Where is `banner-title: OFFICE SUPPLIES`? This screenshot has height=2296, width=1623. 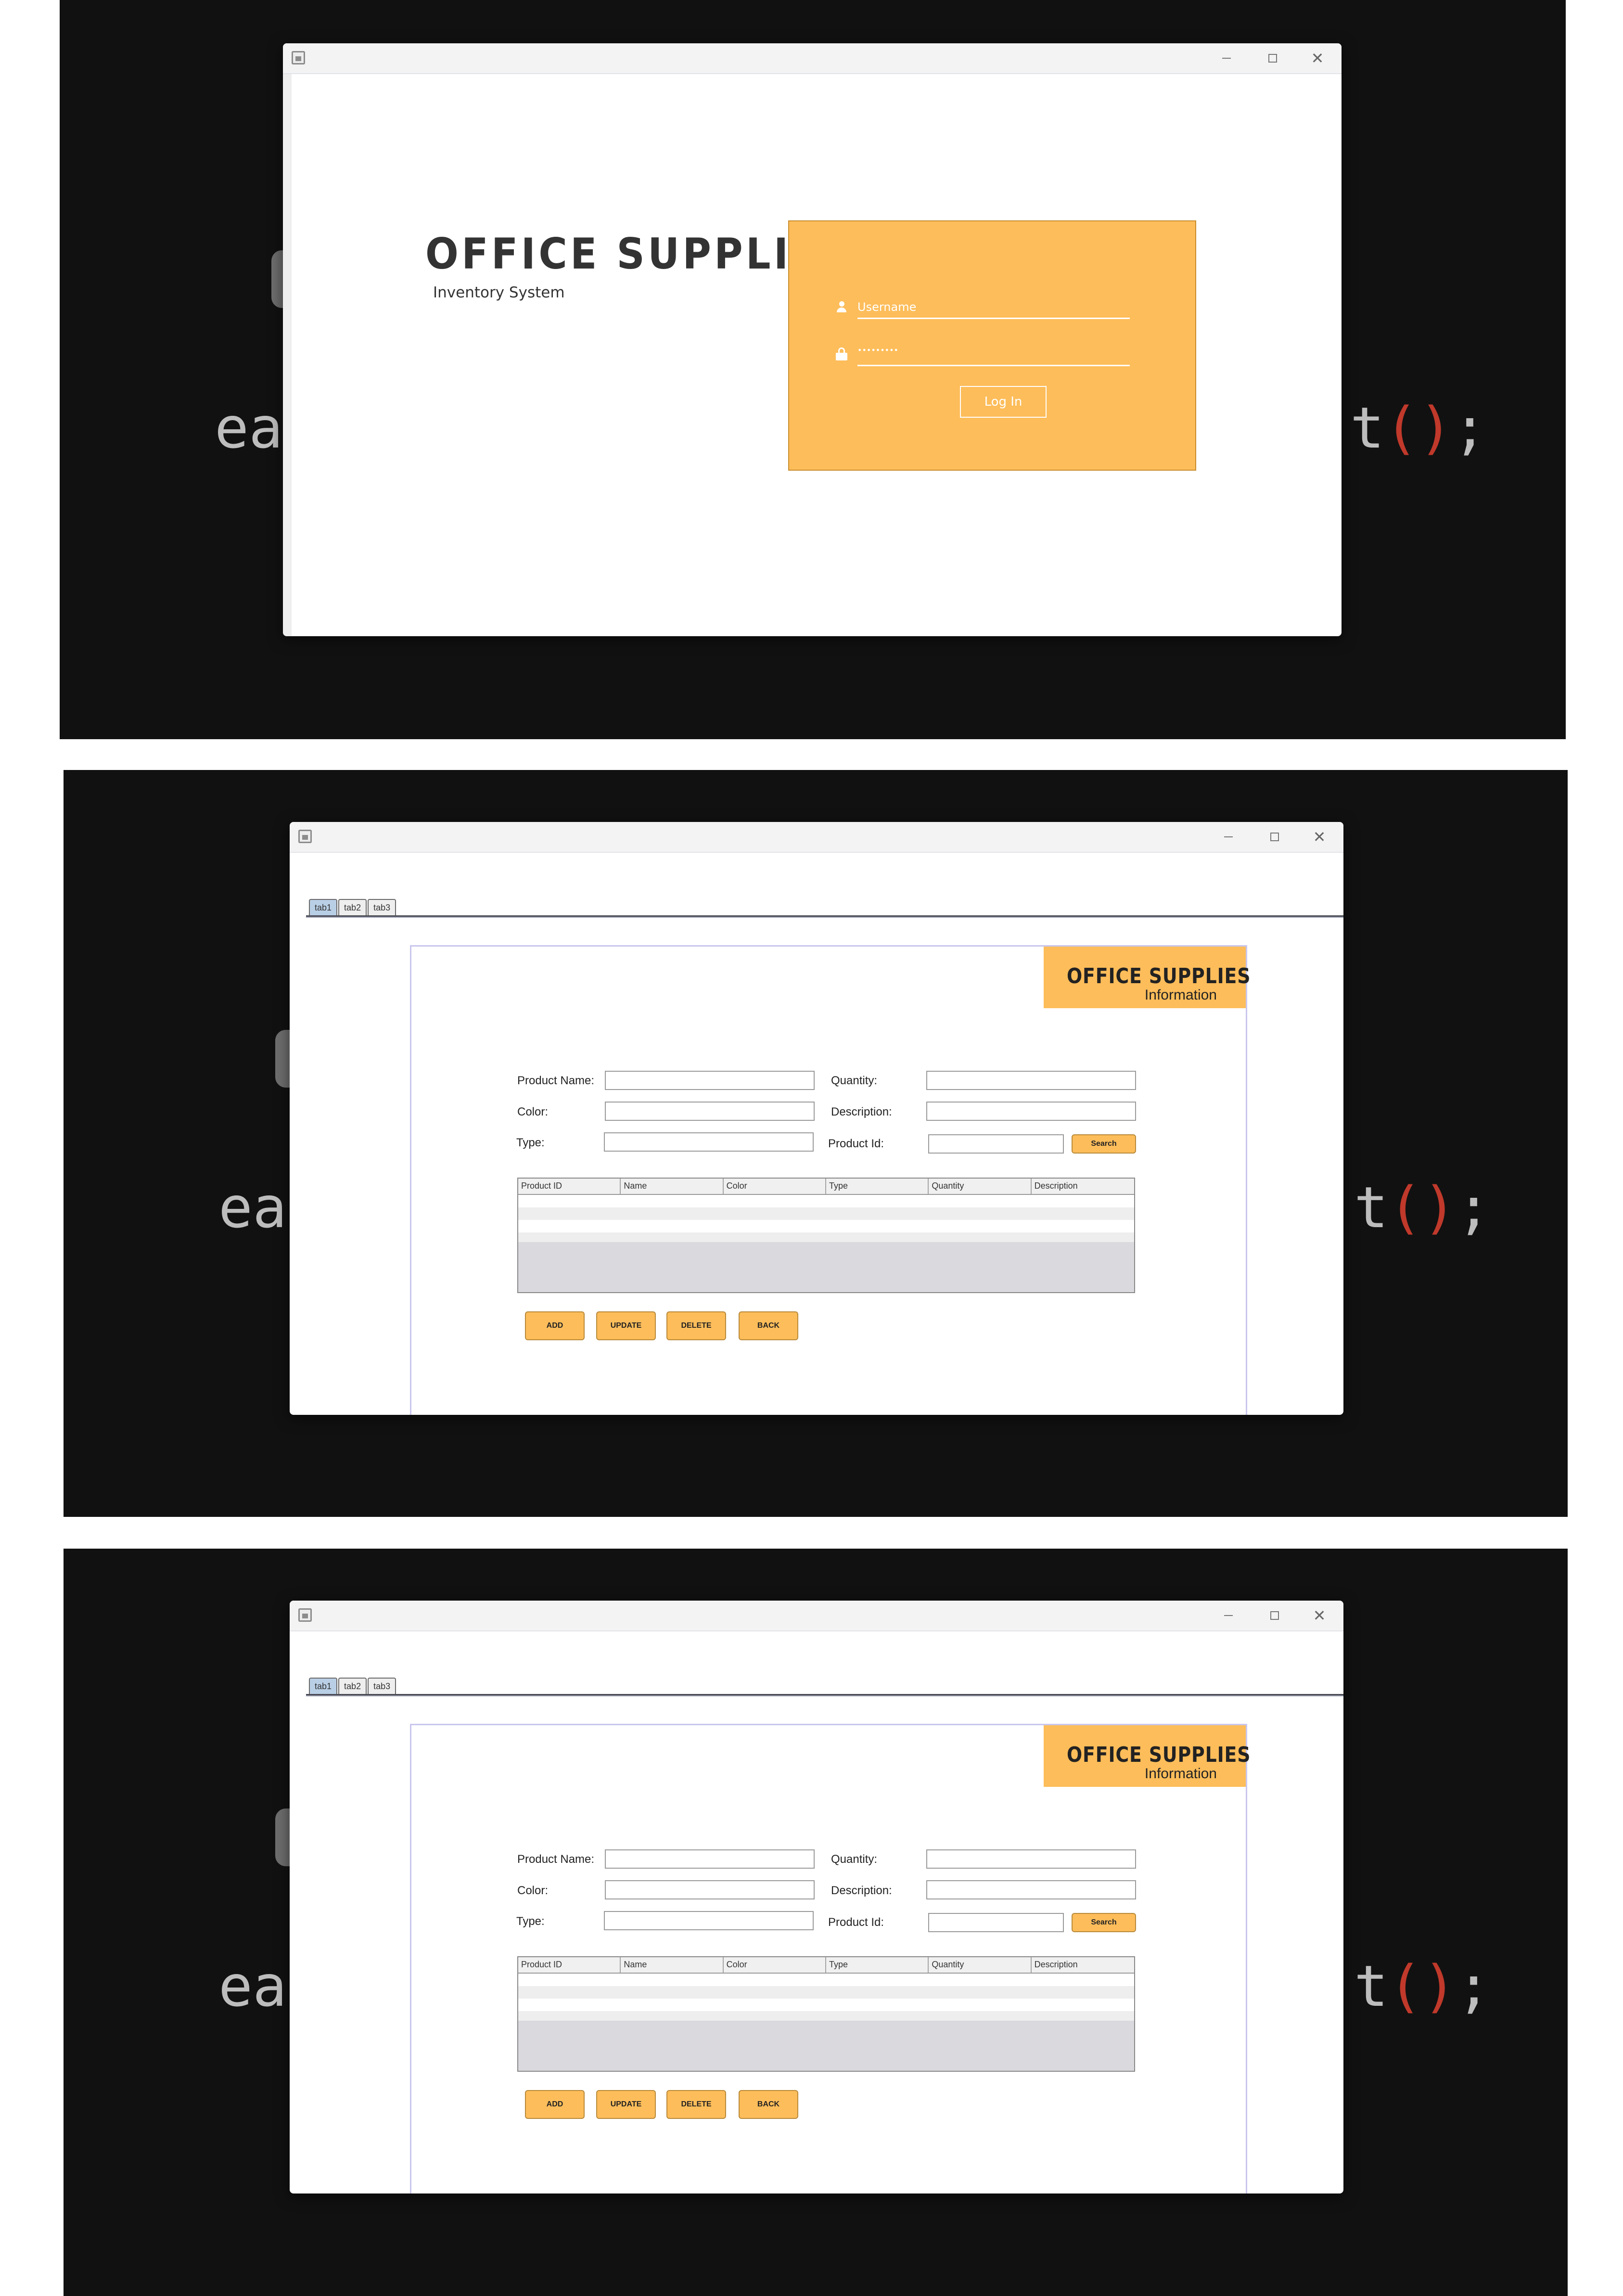 banner-title: OFFICE SUPPLIES is located at coordinates (1159, 976).